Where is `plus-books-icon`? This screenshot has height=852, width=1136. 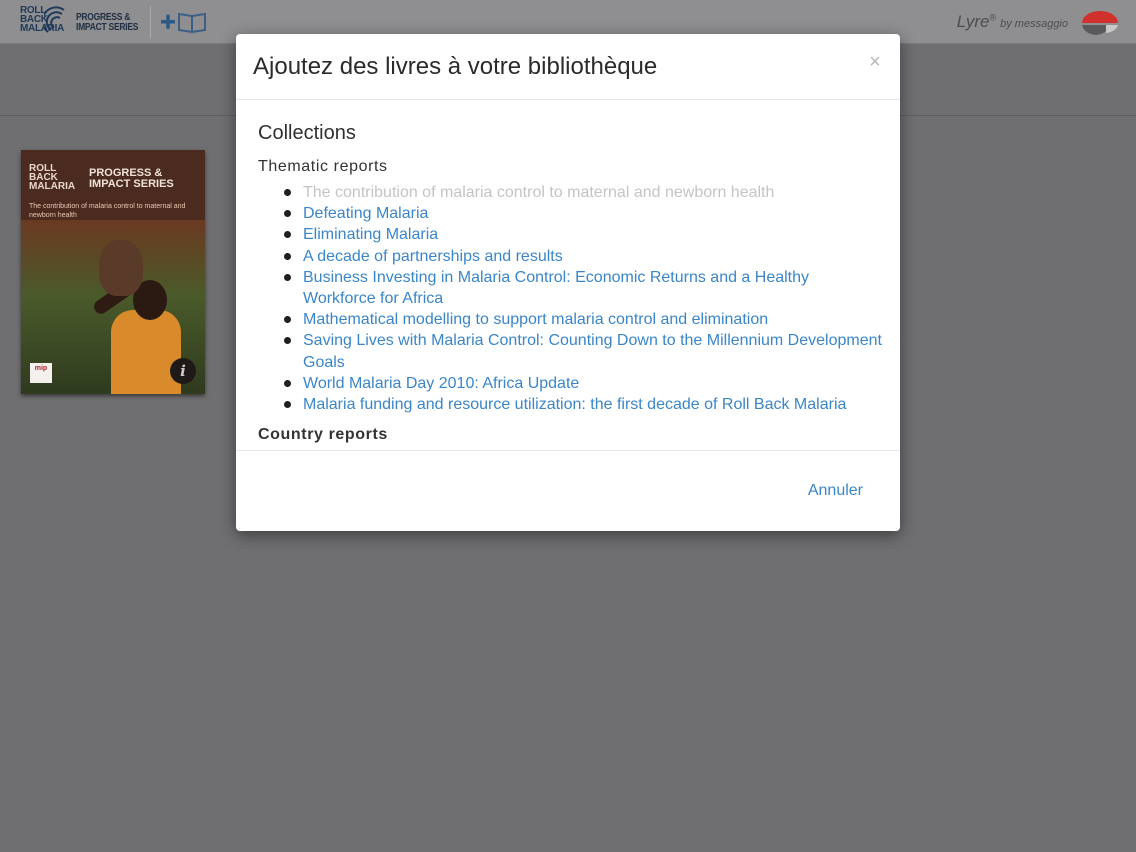 plus-books-icon is located at coordinates (184, 22).